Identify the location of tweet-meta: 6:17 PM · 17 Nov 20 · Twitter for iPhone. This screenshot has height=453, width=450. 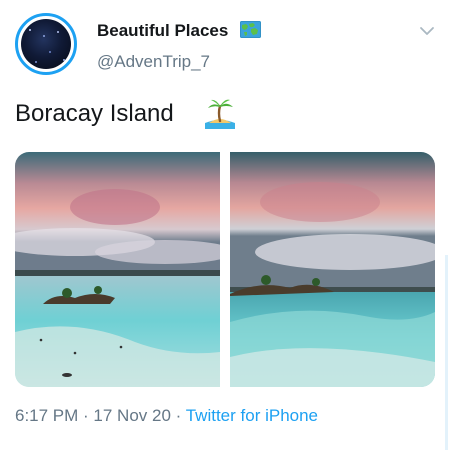
(166, 416).